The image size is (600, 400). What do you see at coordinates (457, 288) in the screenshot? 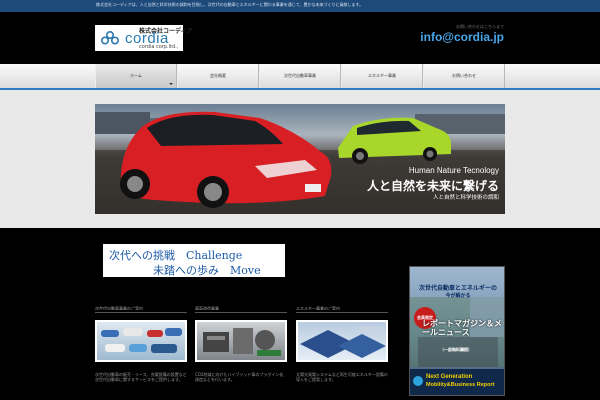
I see `ad-title: 次世代自動車とエネルギーの` at bounding box center [457, 288].